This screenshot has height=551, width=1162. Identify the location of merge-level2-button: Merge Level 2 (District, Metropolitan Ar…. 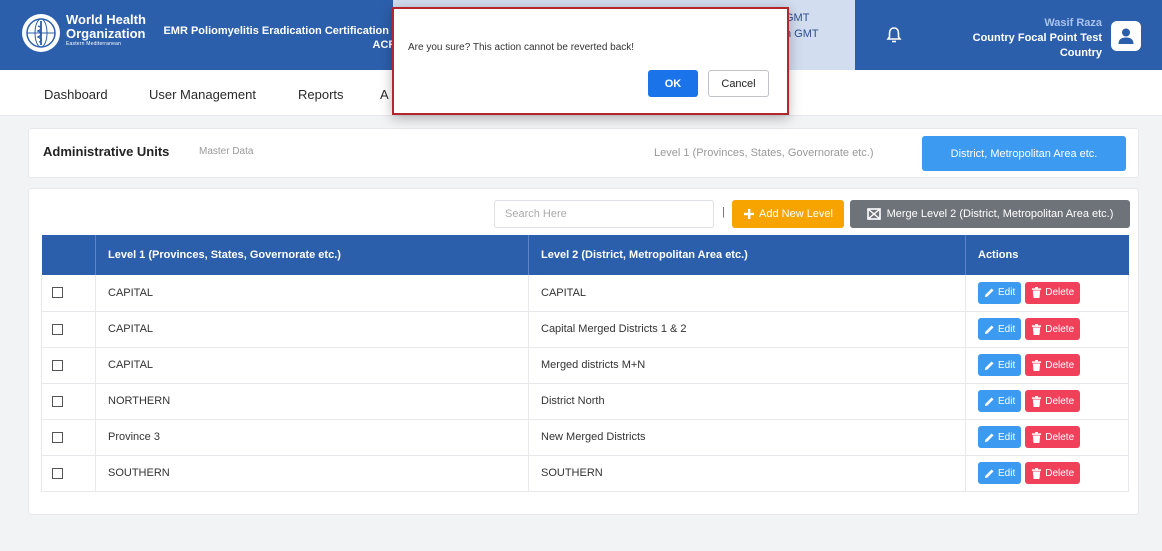
(990, 214).